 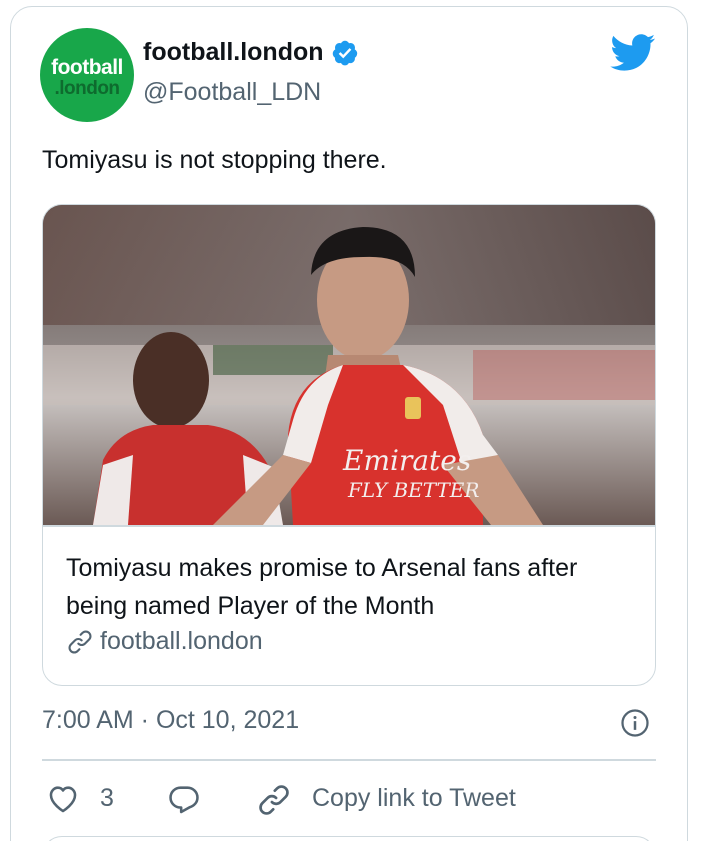 What do you see at coordinates (184, 799) in the screenshot?
I see `reply-icon` at bounding box center [184, 799].